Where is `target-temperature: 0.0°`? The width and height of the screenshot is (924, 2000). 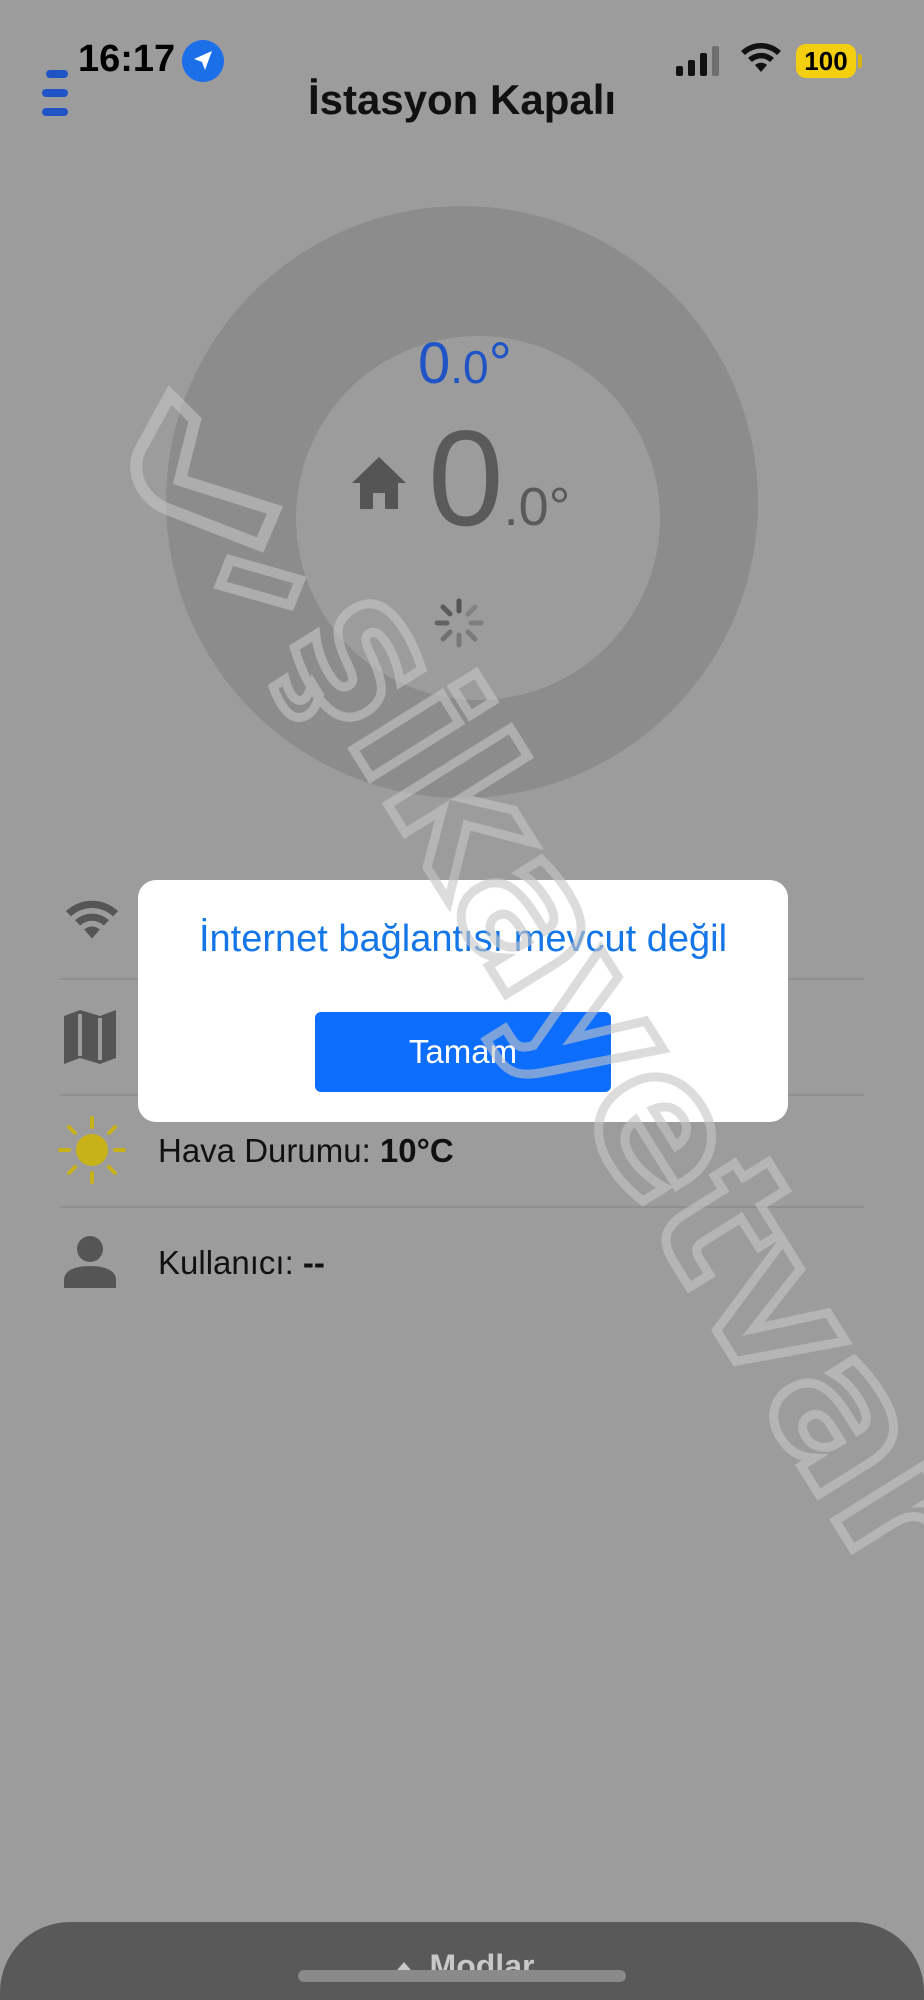 target-temperature: 0.0° is located at coordinates (465, 363).